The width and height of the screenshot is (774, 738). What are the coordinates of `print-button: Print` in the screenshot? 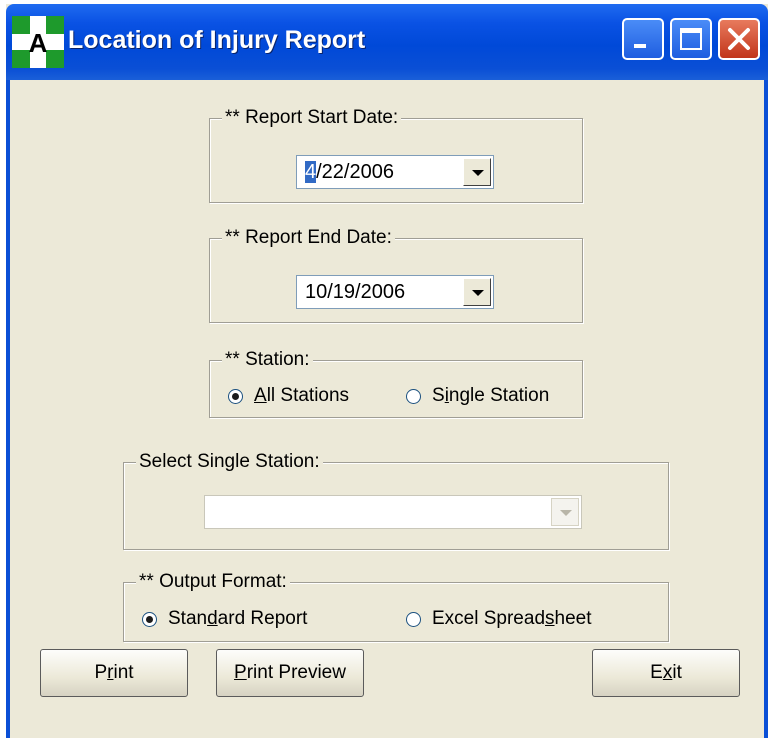 It's located at (114, 673).